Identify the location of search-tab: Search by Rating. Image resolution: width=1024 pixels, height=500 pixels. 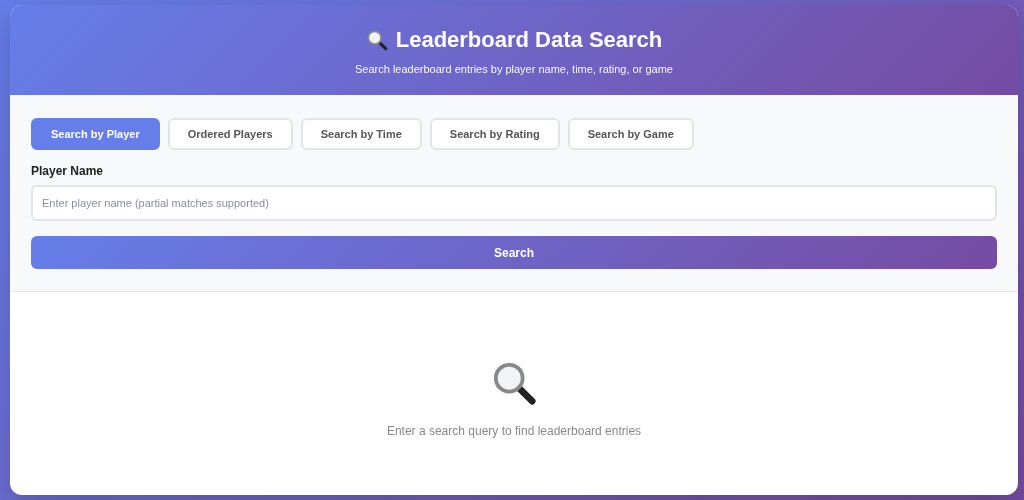
(494, 134).